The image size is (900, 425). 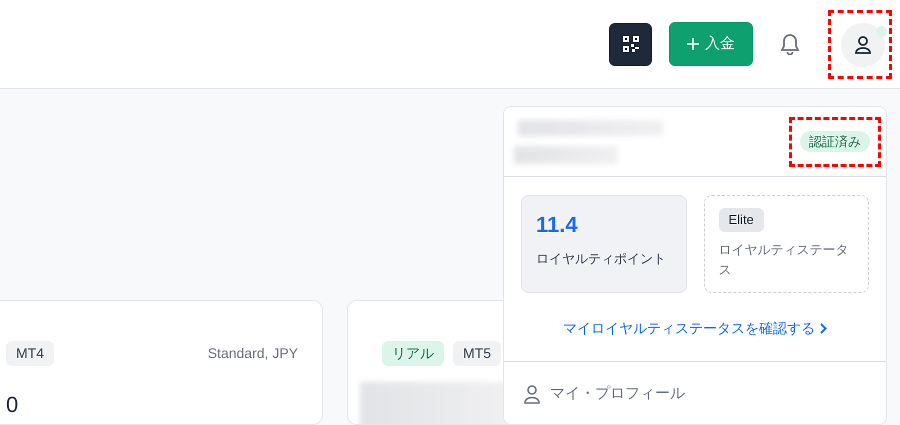 What do you see at coordinates (784, 259) in the screenshot?
I see `status-label: ロイヤルティステータス` at bounding box center [784, 259].